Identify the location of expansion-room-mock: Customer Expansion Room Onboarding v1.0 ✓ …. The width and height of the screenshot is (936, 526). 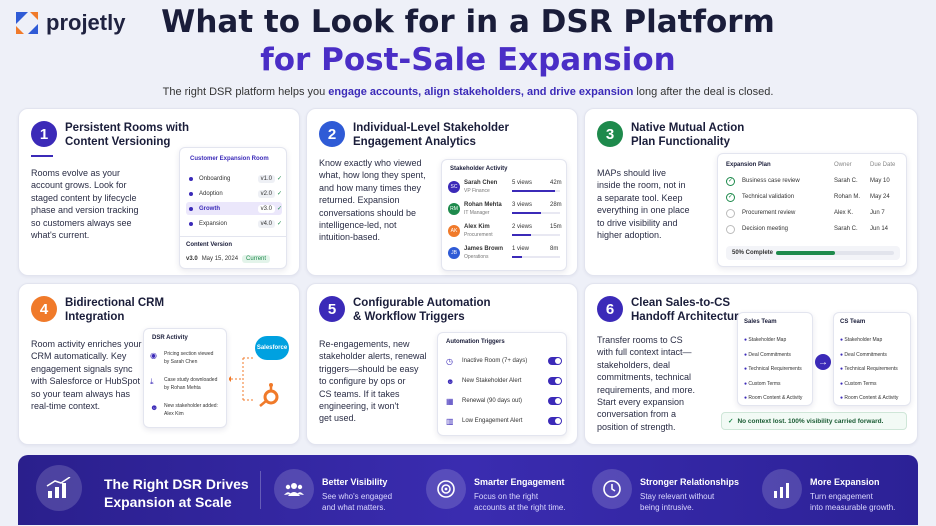
(233, 208).